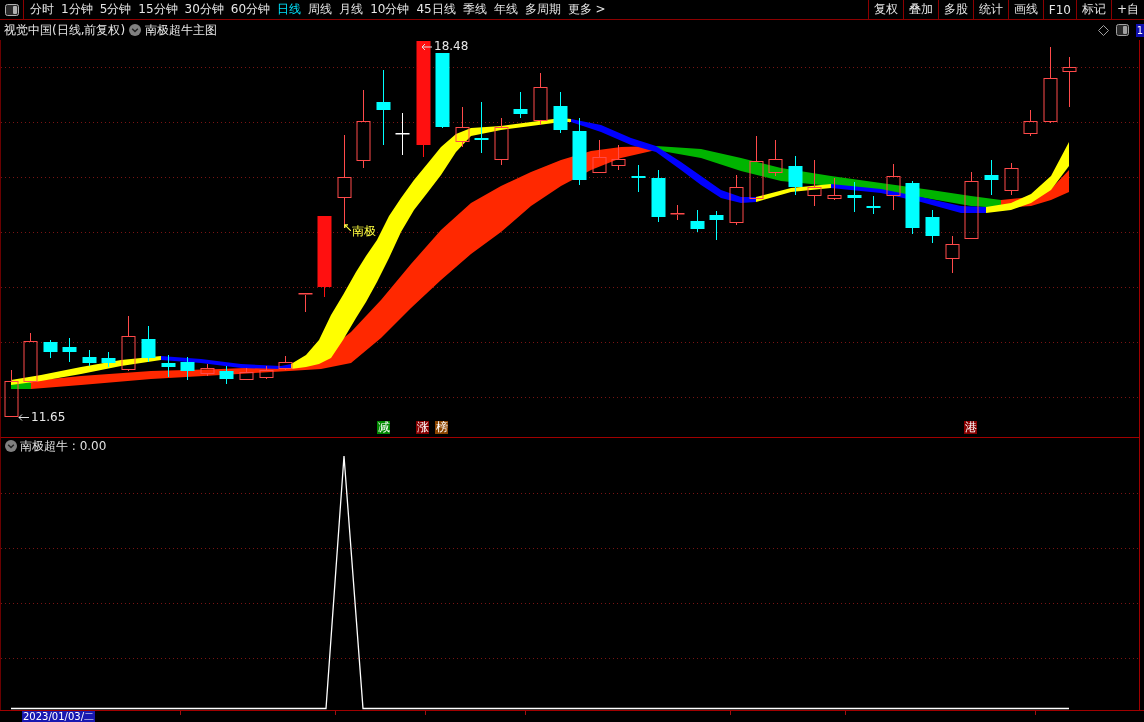  What do you see at coordinates (1139, 30) in the screenshot?
I see `page-badge: 1` at bounding box center [1139, 30].